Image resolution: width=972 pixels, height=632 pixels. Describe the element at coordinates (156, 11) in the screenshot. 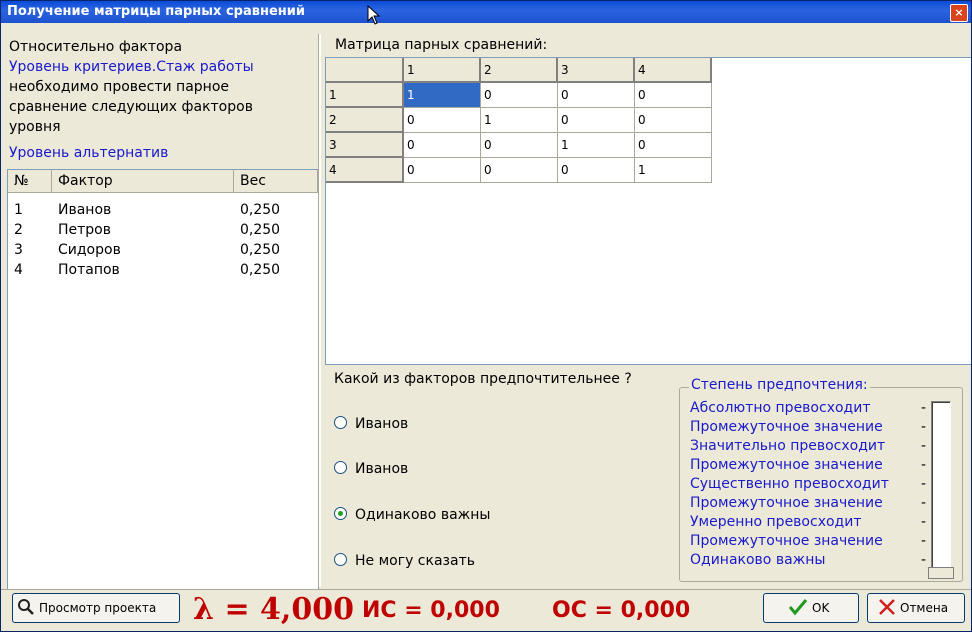

I see `window-title: Получение матрицы парных сравнений` at that location.